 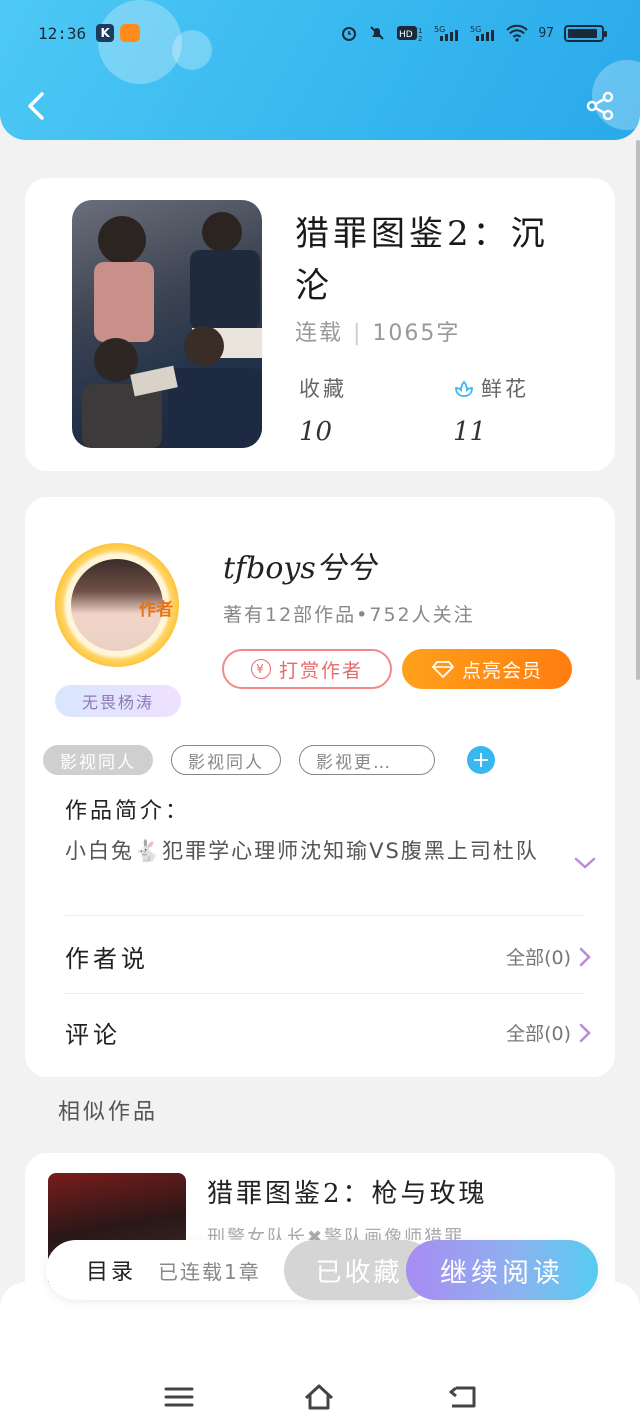 What do you see at coordinates (347, 1194) in the screenshot?
I see `similar-title: 猎罪图鉴2：枪与玫瑰` at bounding box center [347, 1194].